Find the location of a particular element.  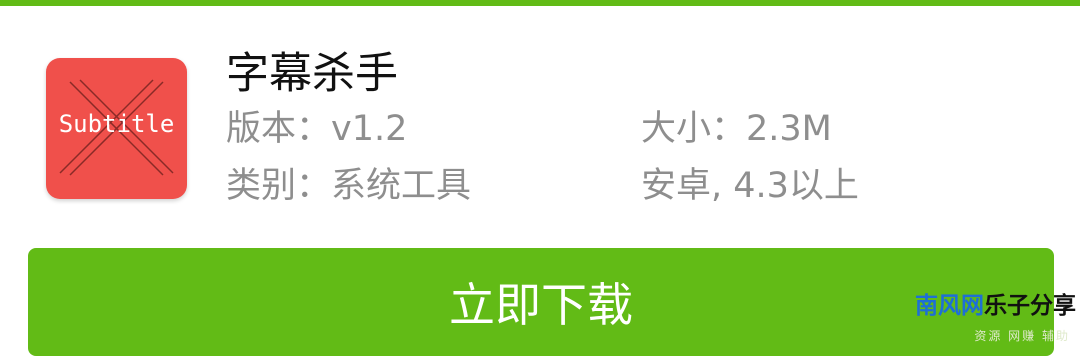

watermark-title-dark: 乐子分享 is located at coordinates (1030, 306).